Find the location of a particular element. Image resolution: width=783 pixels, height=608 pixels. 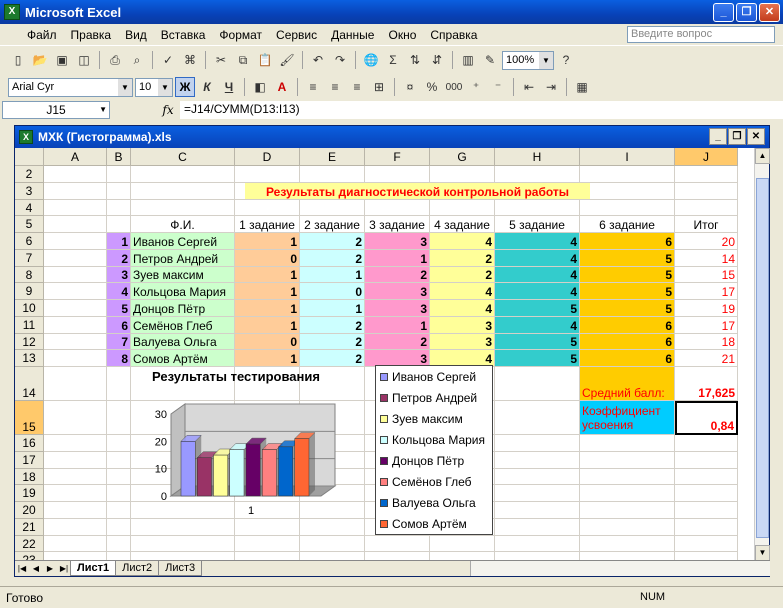

column-header-G: G is located at coordinates (462, 157).